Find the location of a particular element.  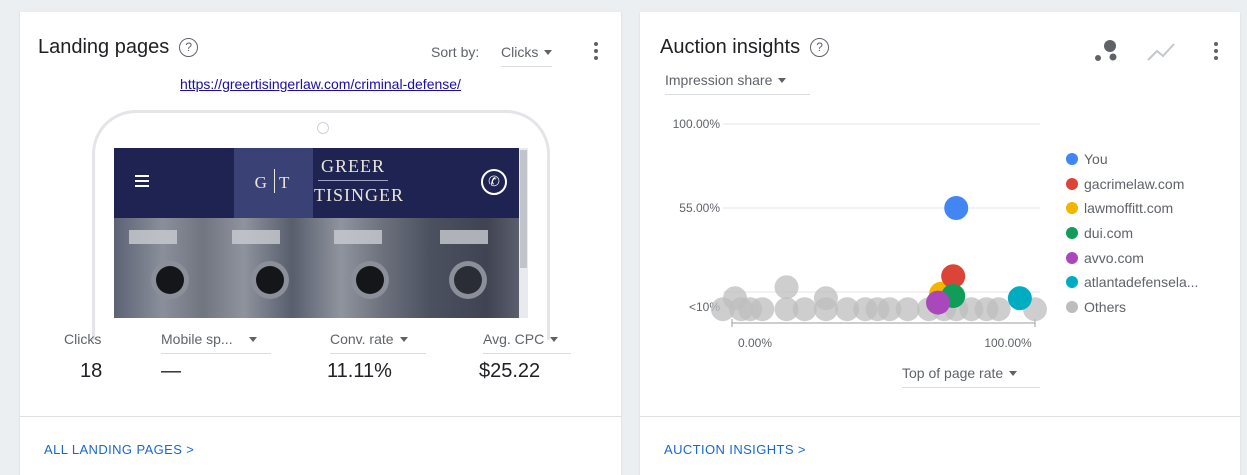

sort-by-dropdown: Clicks is located at coordinates (527, 55).